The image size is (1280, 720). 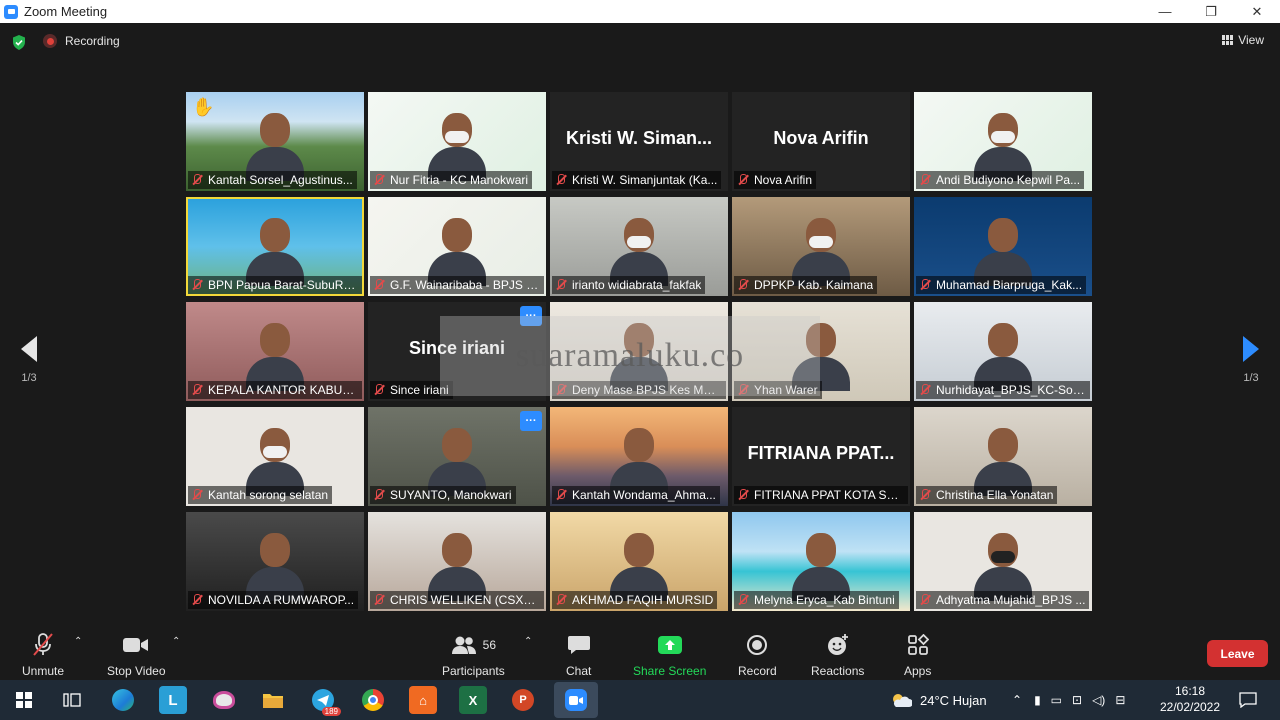 I want to click on display-icon: ⊟, so click(x=1120, y=700).